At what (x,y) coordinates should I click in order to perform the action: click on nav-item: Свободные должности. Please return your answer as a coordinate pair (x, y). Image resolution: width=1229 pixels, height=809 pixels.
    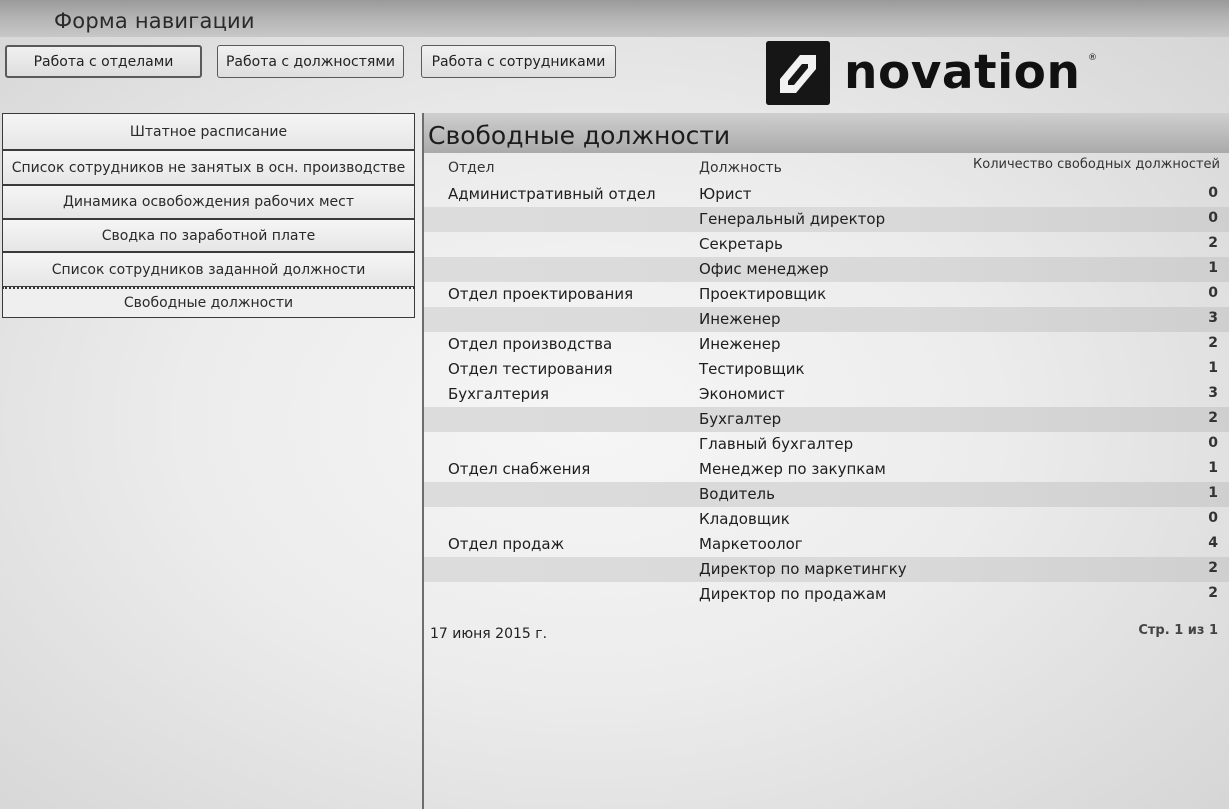
    Looking at the image, I should click on (208, 302).